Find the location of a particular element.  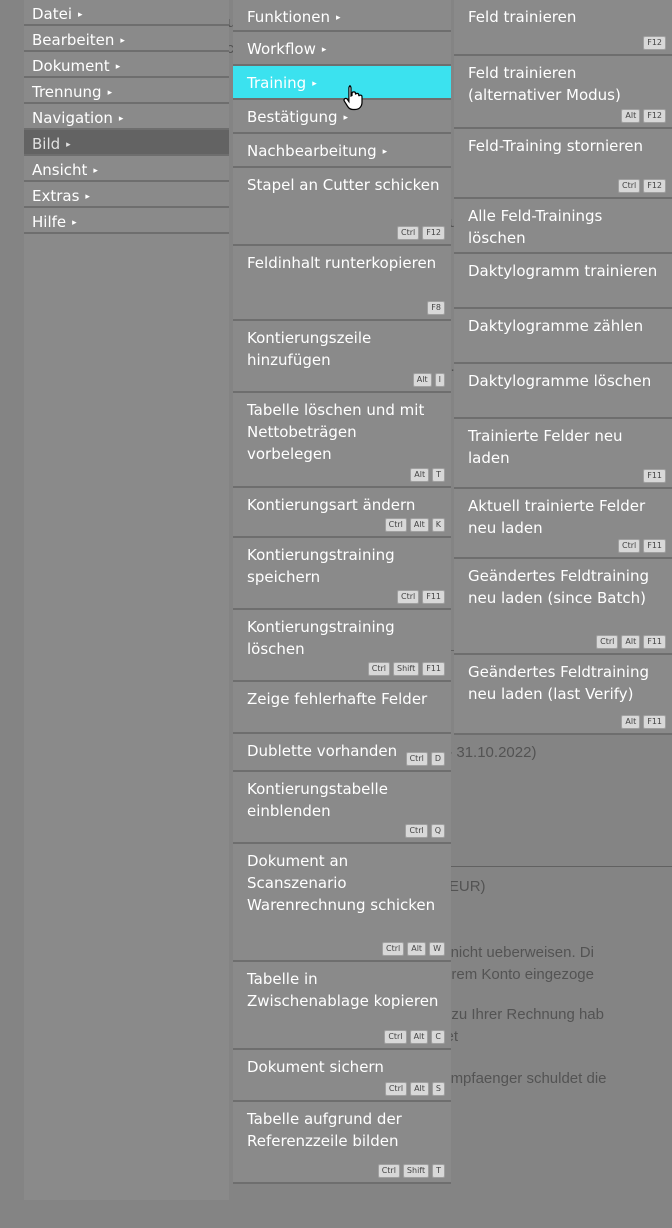

shortcut-key: F8 is located at coordinates (436, 308).